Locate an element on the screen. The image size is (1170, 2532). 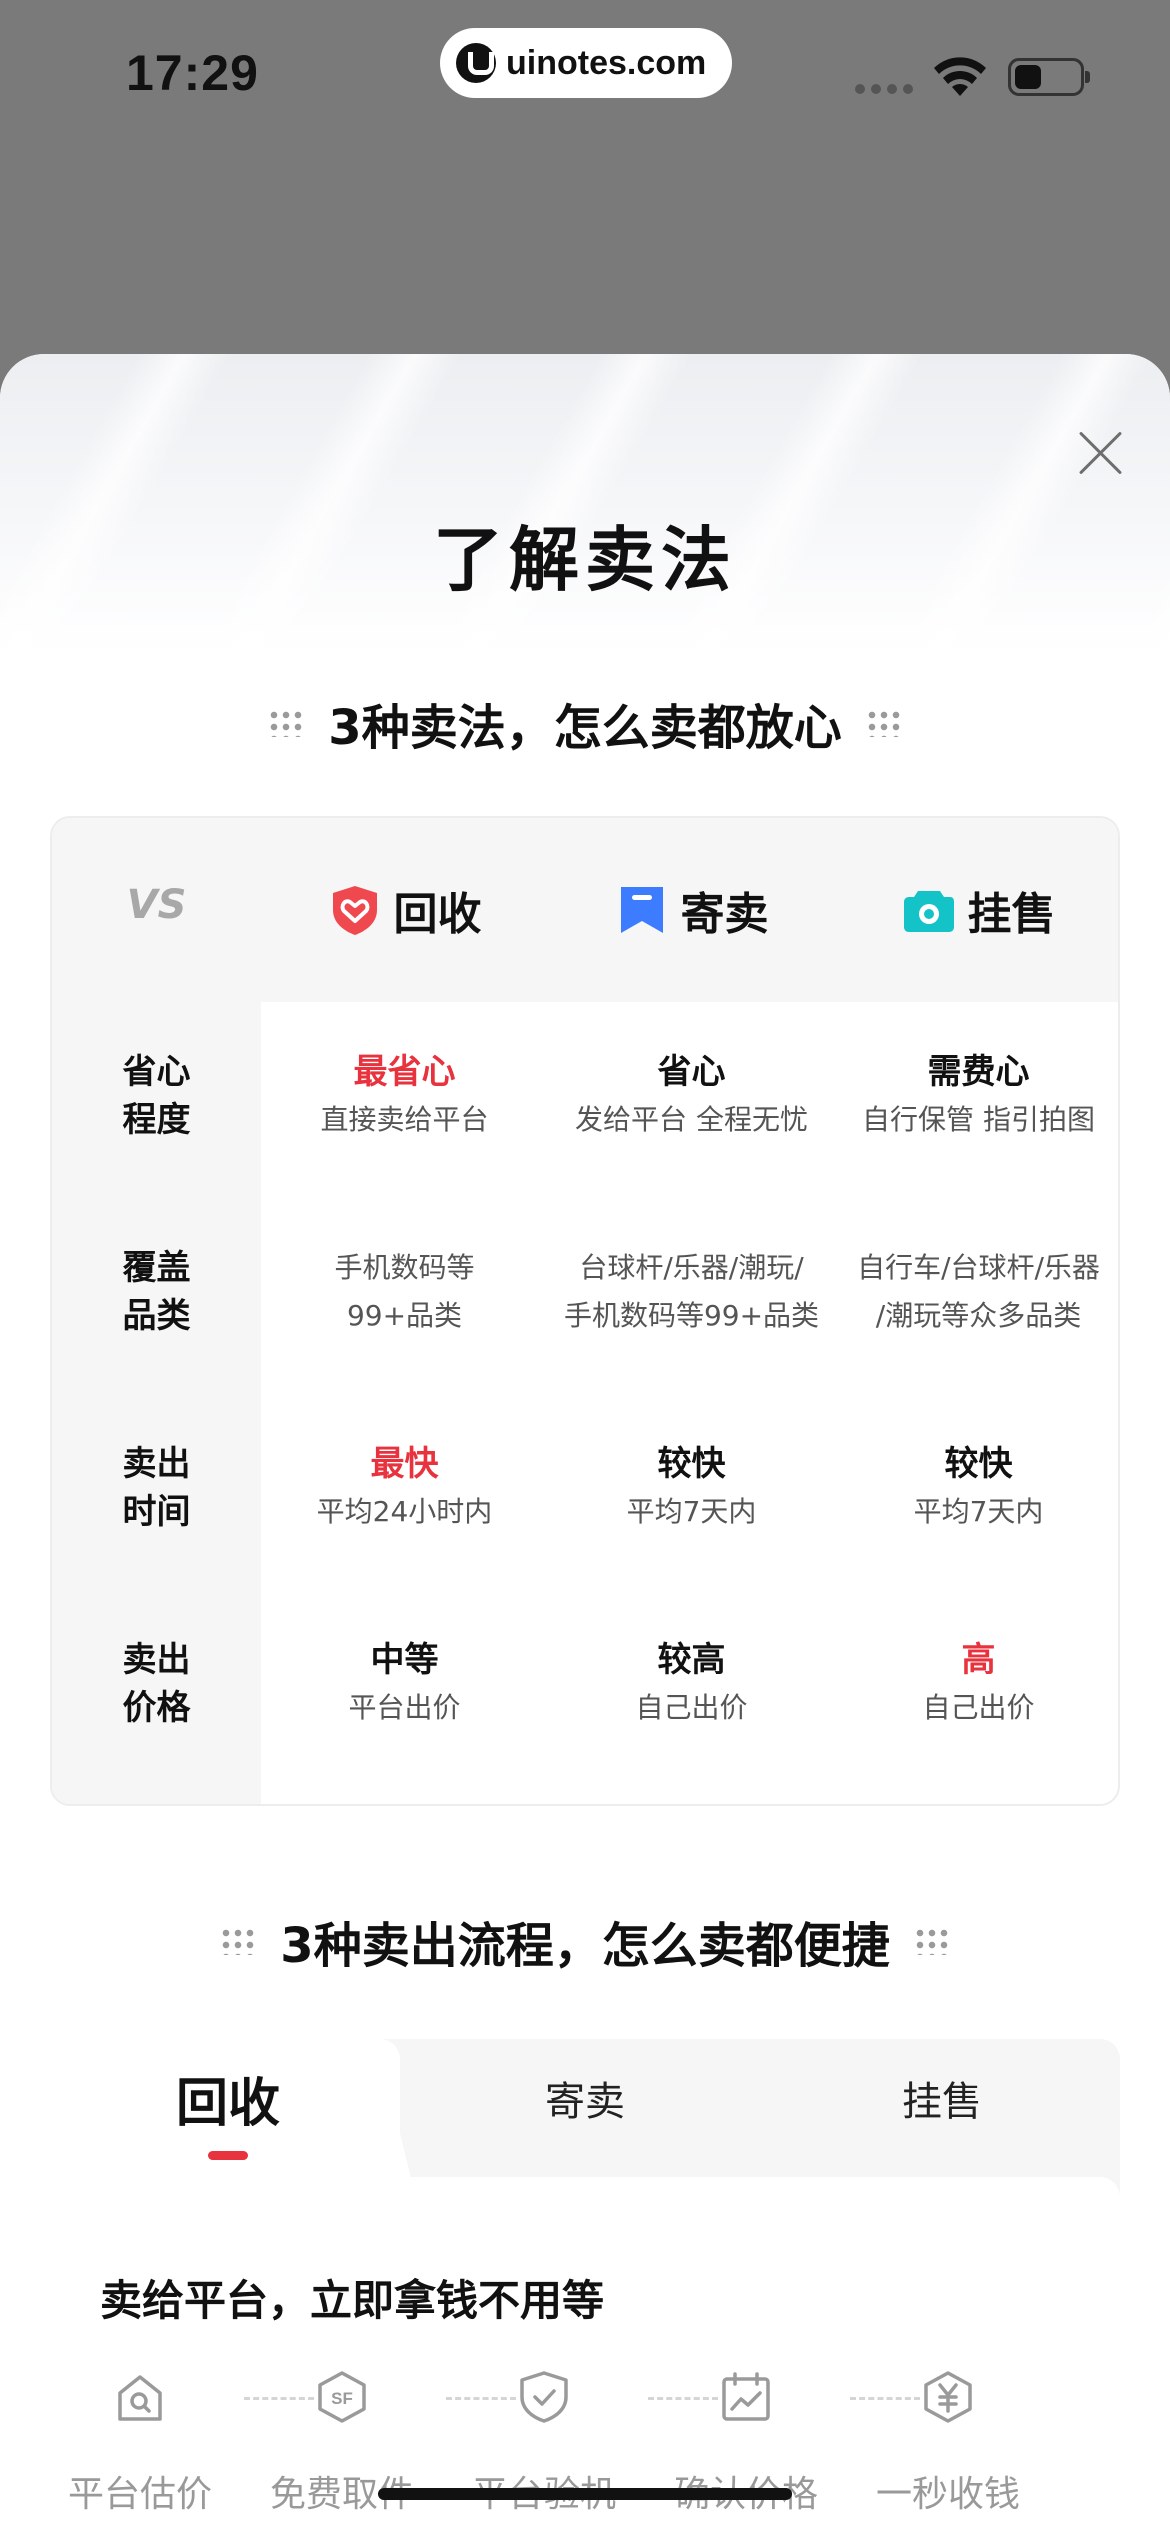
cell-main-text: 中等 is located at coordinates (404, 1660).